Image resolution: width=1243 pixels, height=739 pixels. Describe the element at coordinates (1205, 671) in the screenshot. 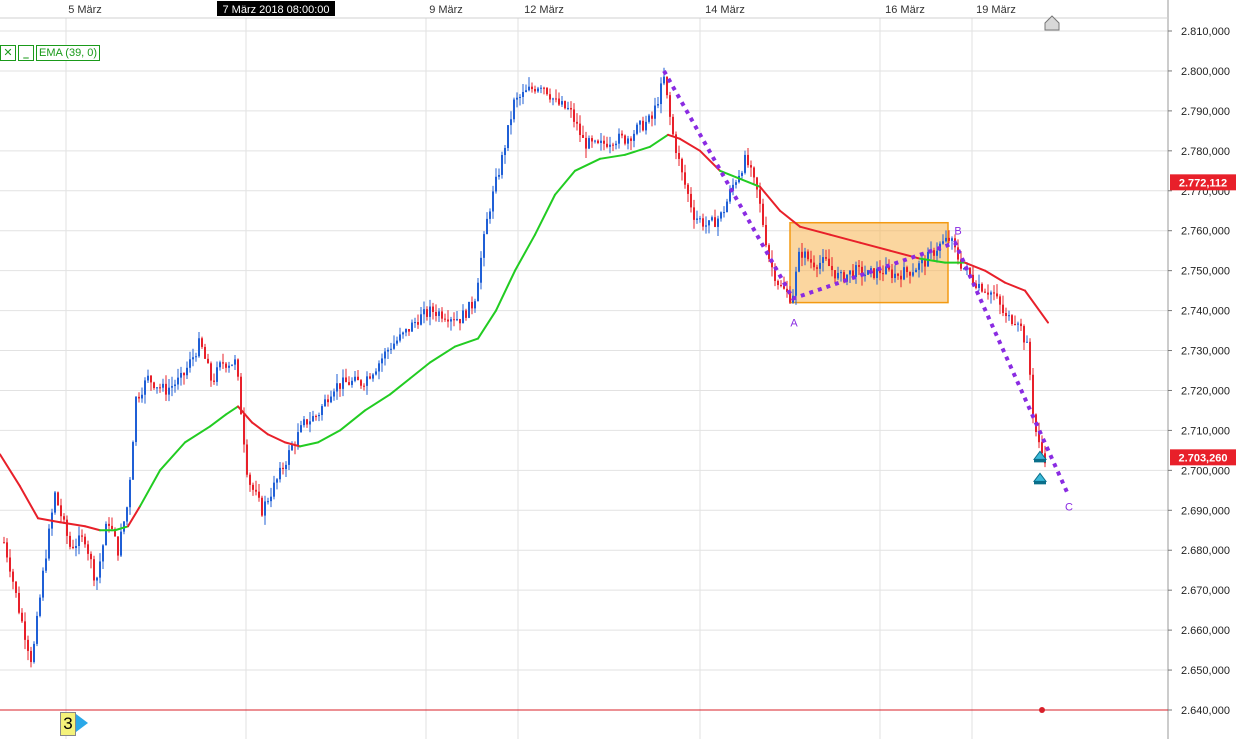

I see `y-tick-label: 2.650,000` at that location.